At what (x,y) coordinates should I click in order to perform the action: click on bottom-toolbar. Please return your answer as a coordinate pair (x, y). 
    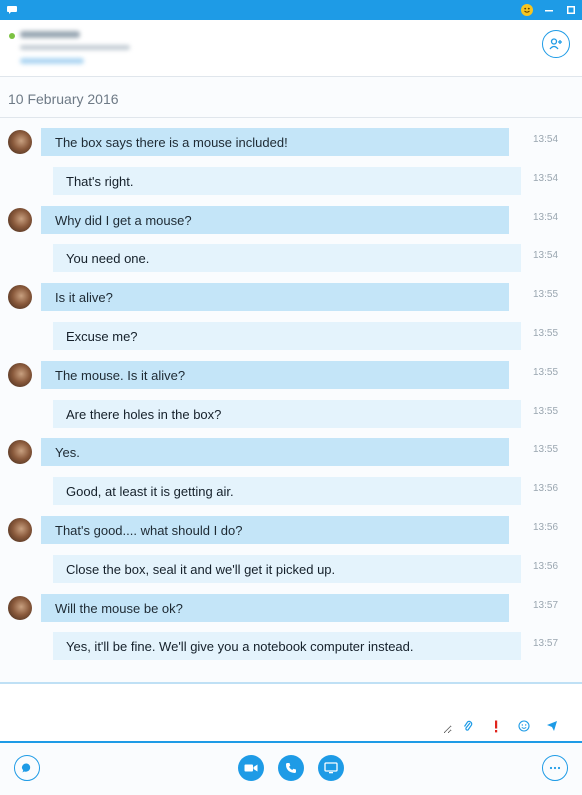
    Looking at the image, I should click on (291, 769).